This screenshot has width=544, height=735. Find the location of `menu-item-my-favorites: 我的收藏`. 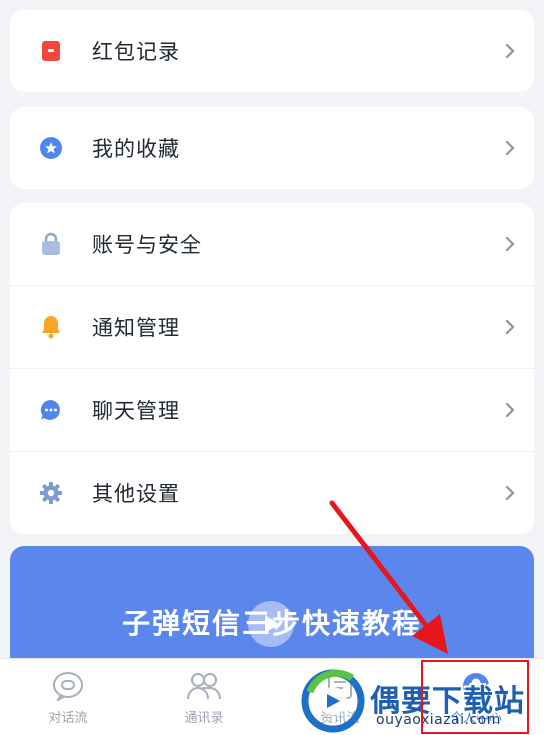

menu-item-my-favorites: 我的收藏 is located at coordinates (272, 148).